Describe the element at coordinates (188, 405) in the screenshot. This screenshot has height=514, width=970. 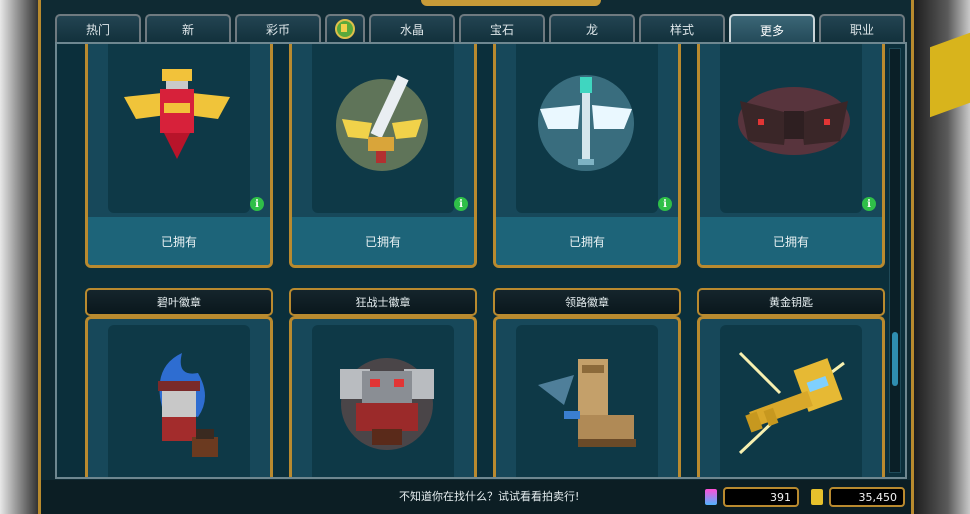
I see `blue-flame-character-icon` at that location.